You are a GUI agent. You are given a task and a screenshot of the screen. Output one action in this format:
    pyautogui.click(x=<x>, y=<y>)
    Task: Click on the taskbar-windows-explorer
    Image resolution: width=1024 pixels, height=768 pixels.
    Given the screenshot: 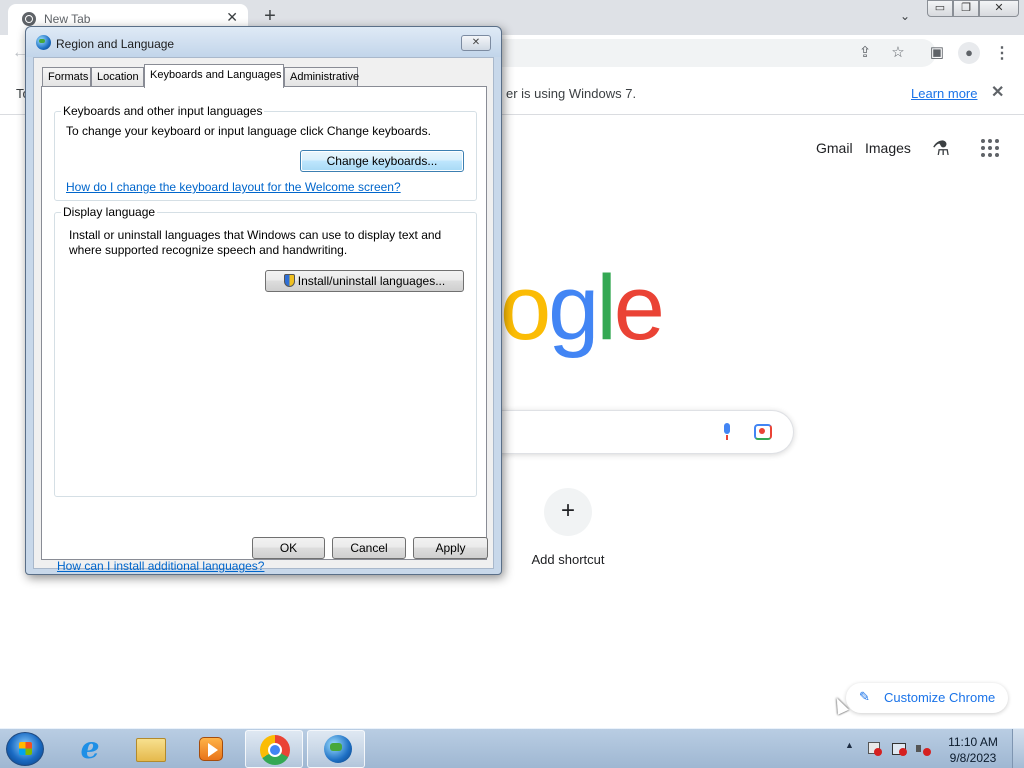 What is the action you would take?
    pyautogui.click(x=150, y=749)
    